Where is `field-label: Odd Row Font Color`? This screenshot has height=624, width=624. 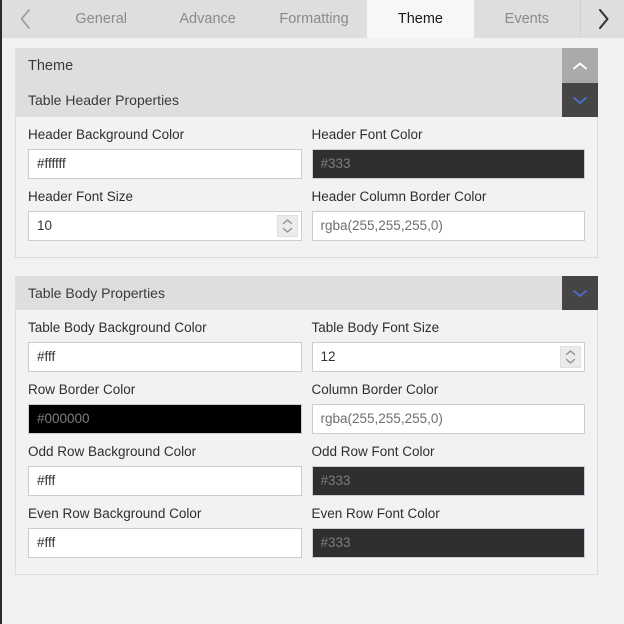 field-label: Odd Row Font Color is located at coordinates (373, 451).